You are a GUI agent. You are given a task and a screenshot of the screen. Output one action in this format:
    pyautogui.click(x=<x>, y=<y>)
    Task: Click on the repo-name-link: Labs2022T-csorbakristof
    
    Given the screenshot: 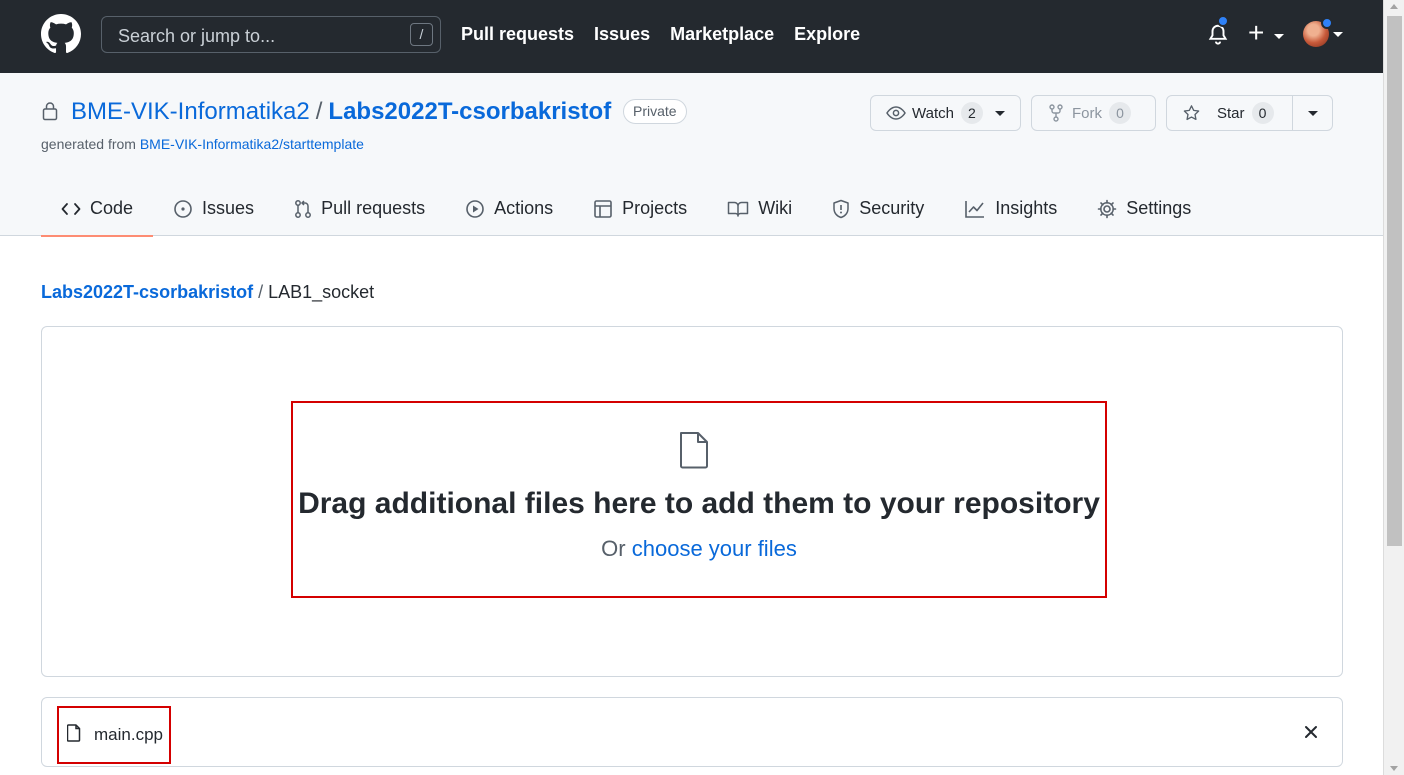 What is the action you would take?
    pyautogui.click(x=469, y=112)
    